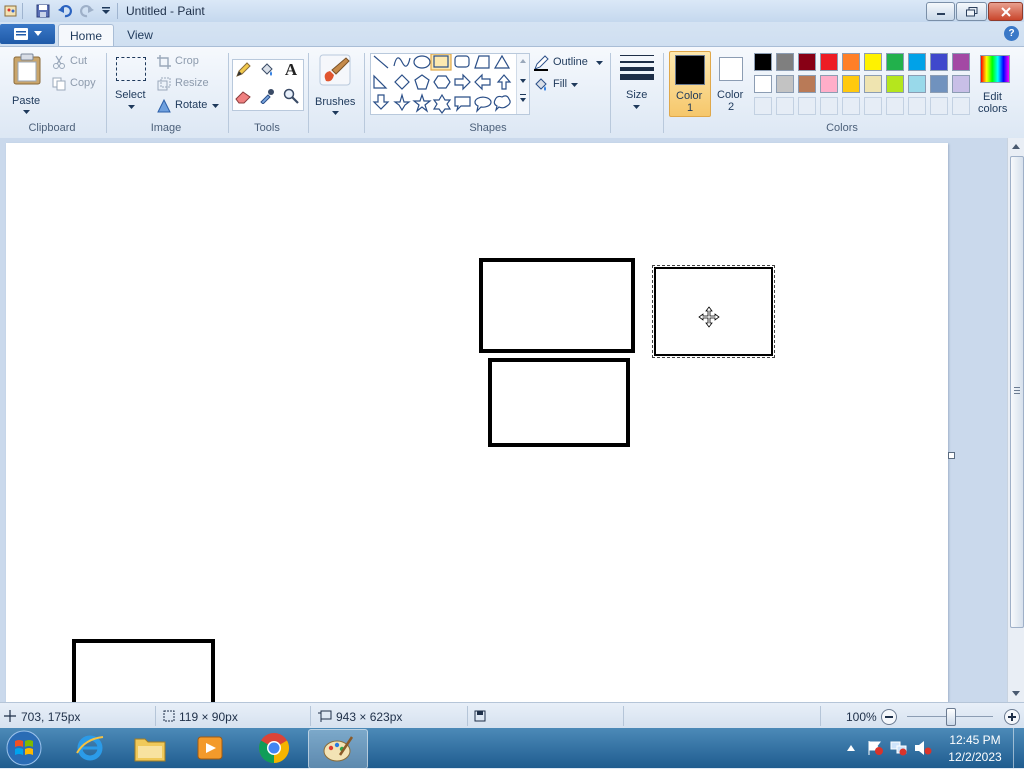 The height and width of the screenshot is (769, 1024). Describe the element at coordinates (975, 740) in the screenshot. I see `clock-time: 12:45 PM` at that location.